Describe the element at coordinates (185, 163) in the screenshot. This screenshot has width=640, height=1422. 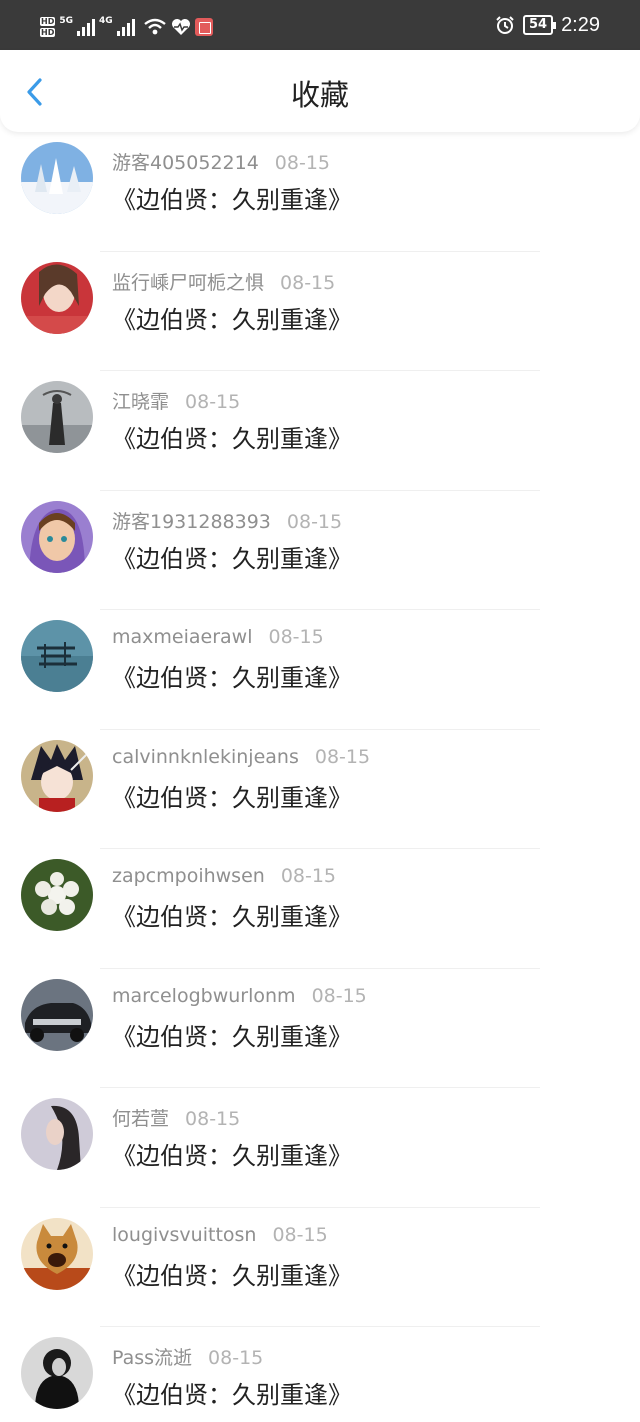
I see `username: 游客405052214` at that location.